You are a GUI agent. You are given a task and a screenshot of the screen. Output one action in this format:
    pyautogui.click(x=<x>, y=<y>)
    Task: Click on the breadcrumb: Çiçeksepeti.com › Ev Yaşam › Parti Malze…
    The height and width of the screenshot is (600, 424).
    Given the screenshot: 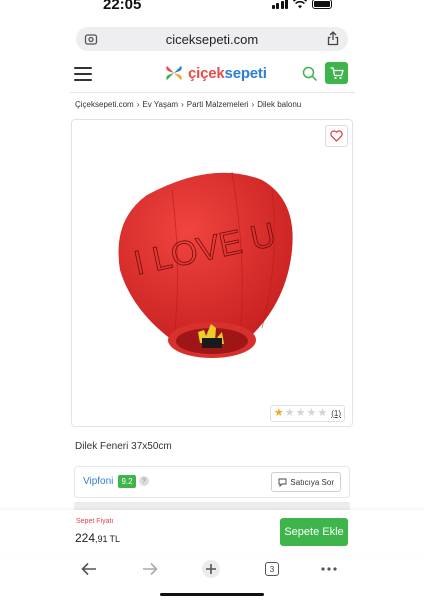 What is the action you would take?
    pyautogui.click(x=188, y=104)
    